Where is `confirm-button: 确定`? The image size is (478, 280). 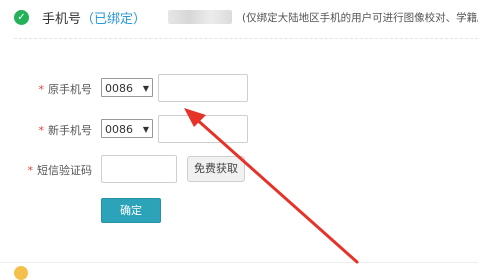
confirm-button: 确定 is located at coordinates (131, 210).